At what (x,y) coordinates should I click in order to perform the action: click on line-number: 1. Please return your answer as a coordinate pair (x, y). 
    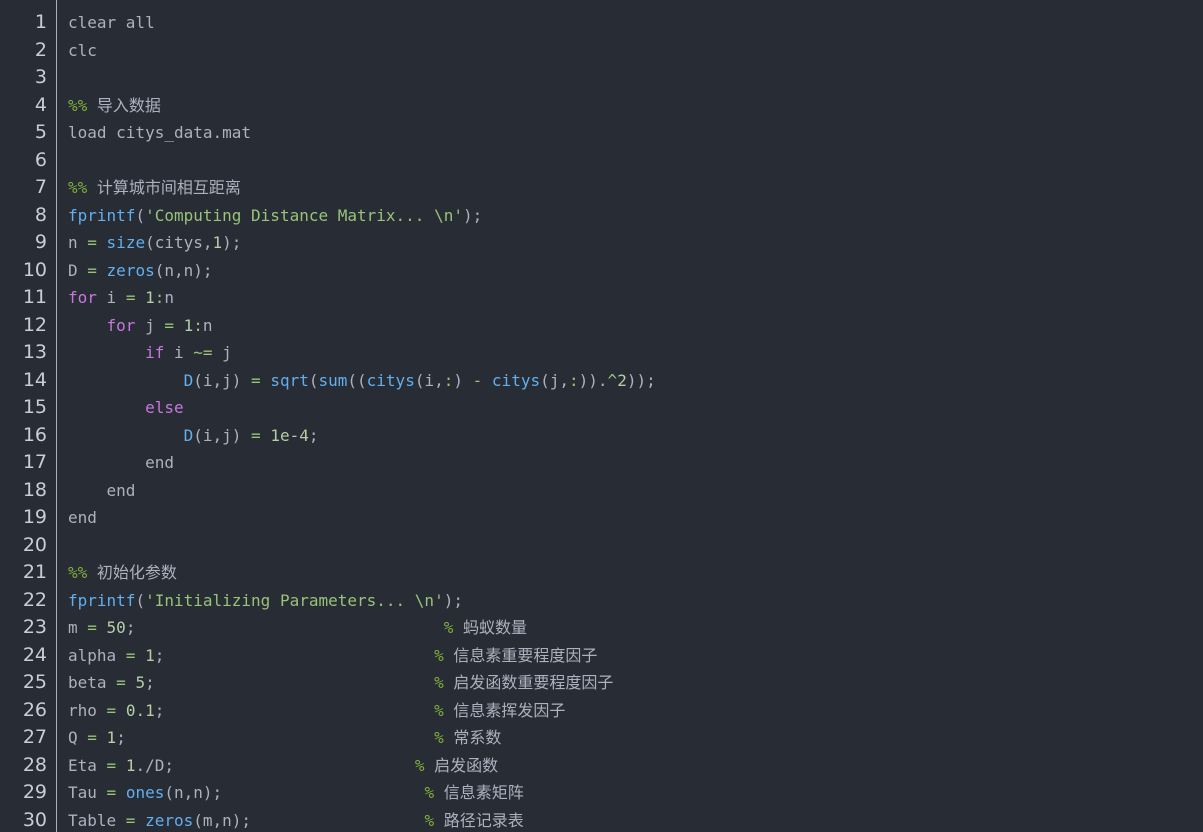
    Looking at the image, I should click on (40, 22).